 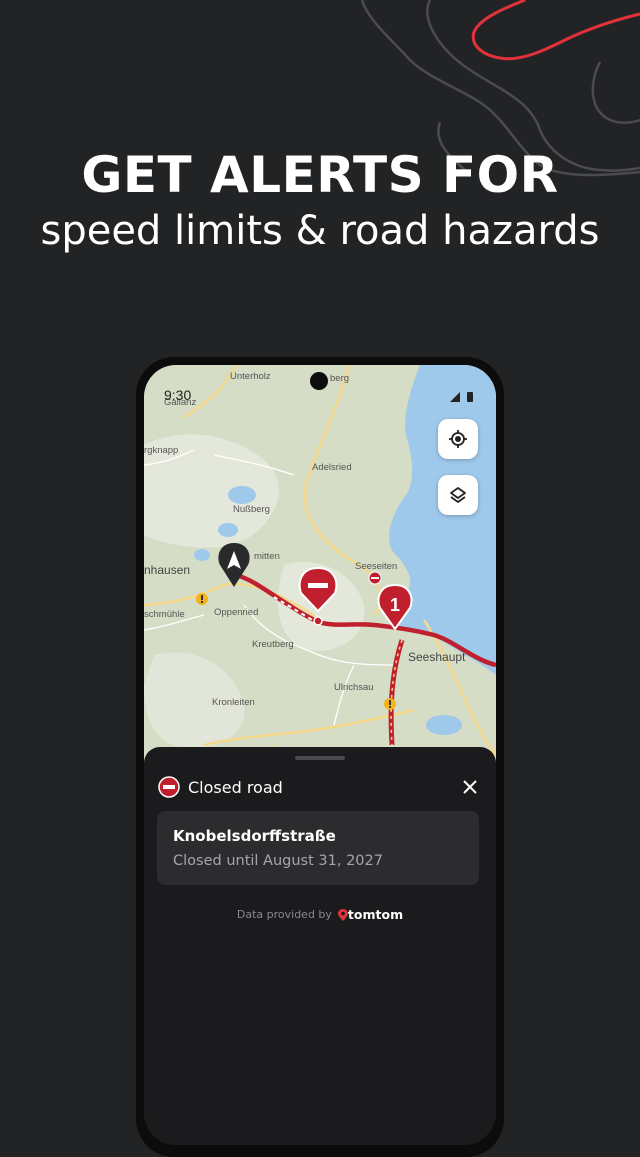 I want to click on layers-icon, so click(x=458, y=495).